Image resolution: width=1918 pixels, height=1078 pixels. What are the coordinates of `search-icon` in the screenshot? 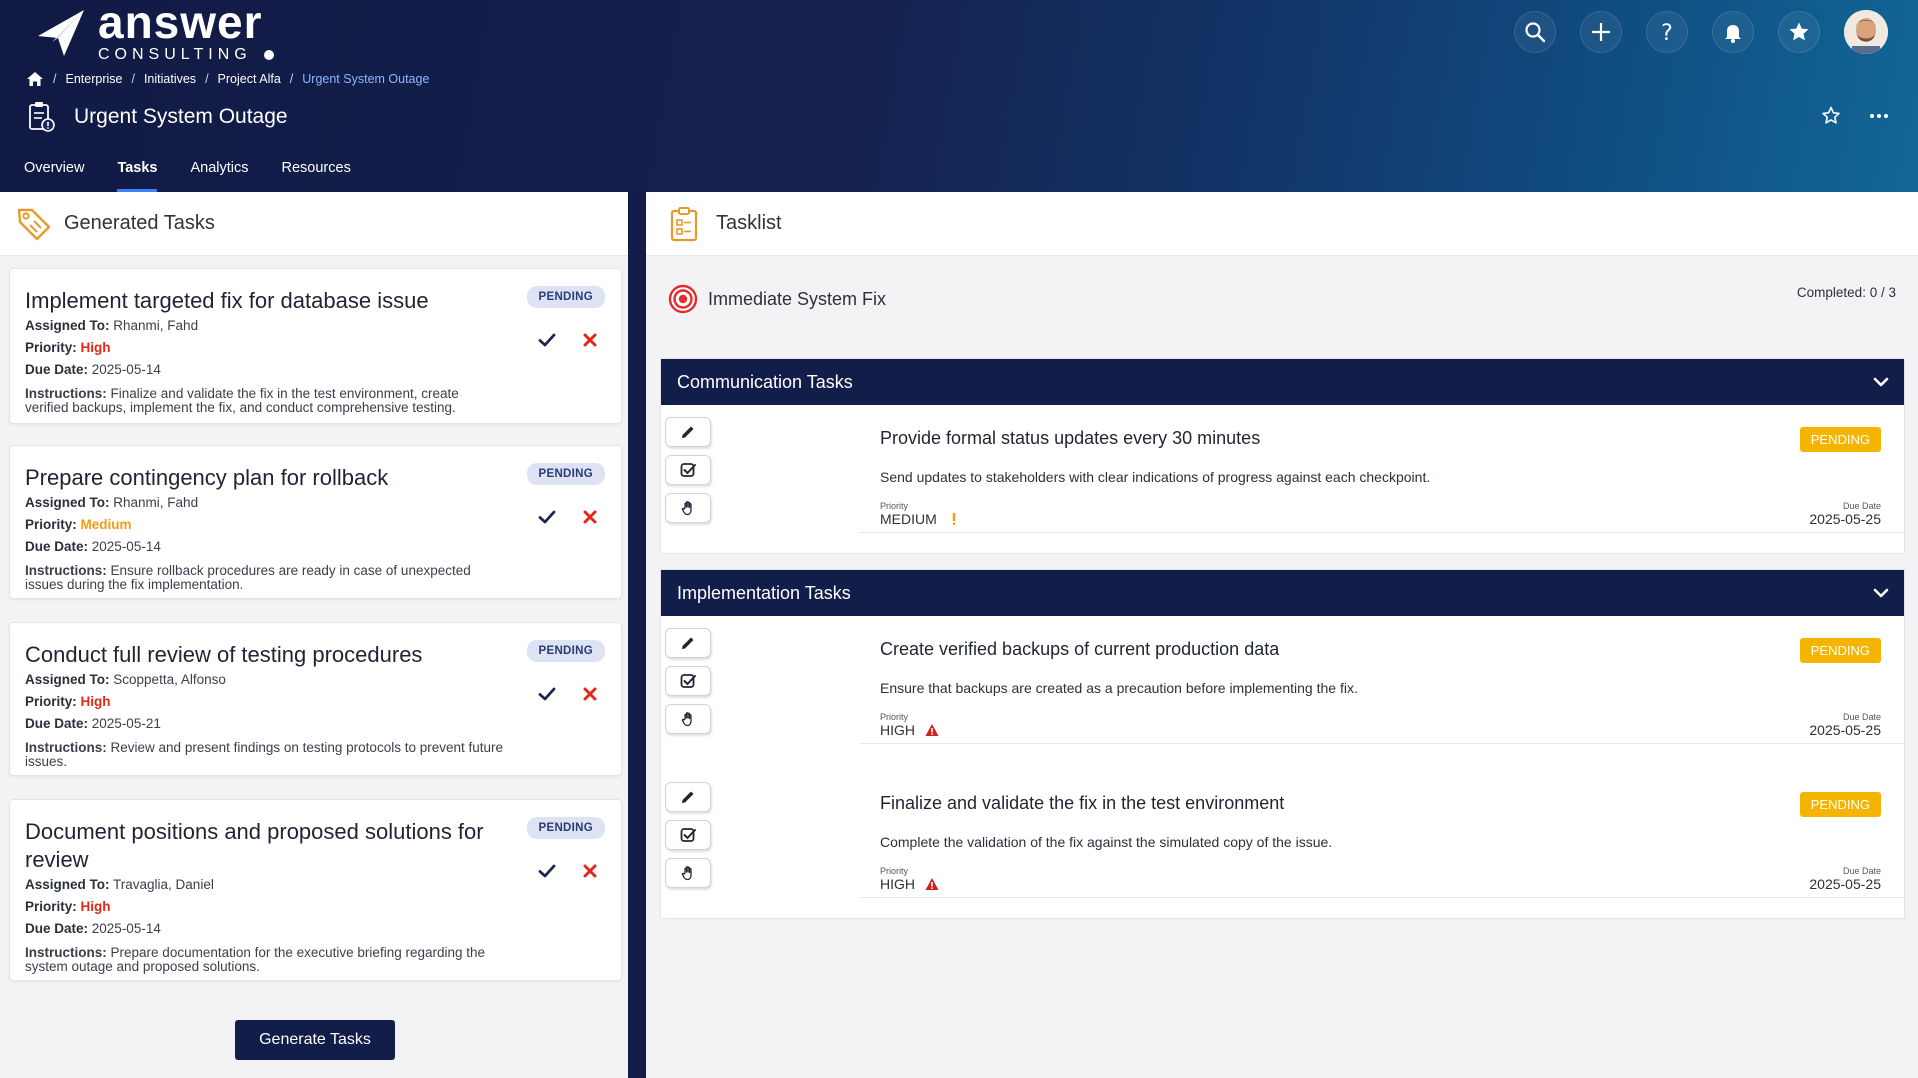 It's located at (1535, 32).